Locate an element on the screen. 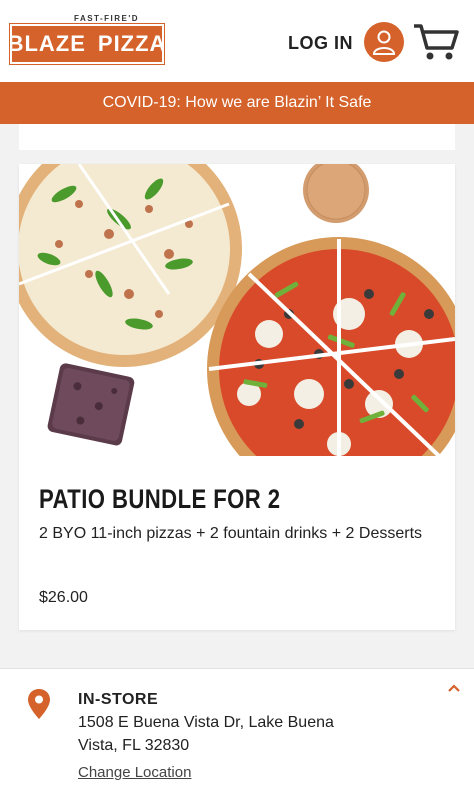 This screenshot has width=474, height=793. person-icon is located at coordinates (384, 42).